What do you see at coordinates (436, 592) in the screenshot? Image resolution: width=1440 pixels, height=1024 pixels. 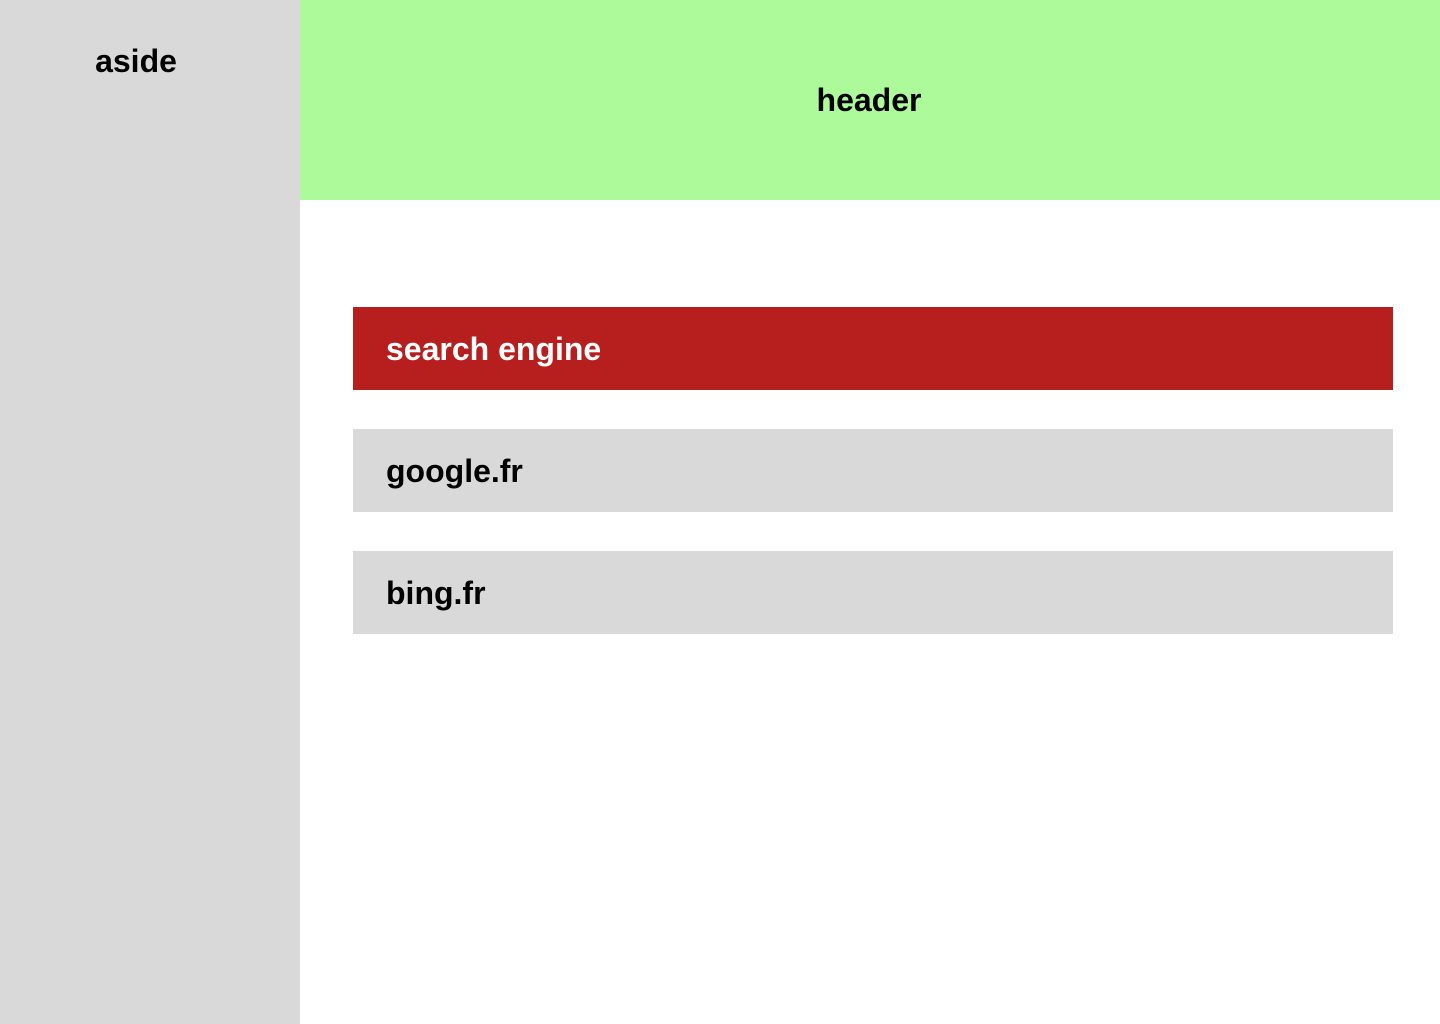 I see `list-item-label: bing.fr` at bounding box center [436, 592].